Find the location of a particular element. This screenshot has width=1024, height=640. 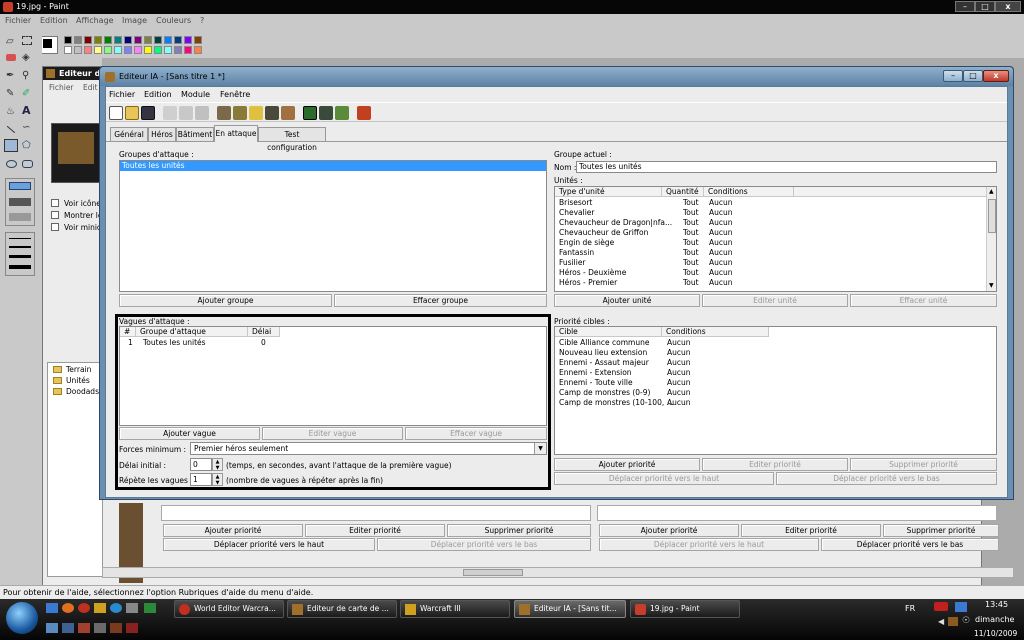

edit-priority-button: Editer priorité is located at coordinates (775, 464).